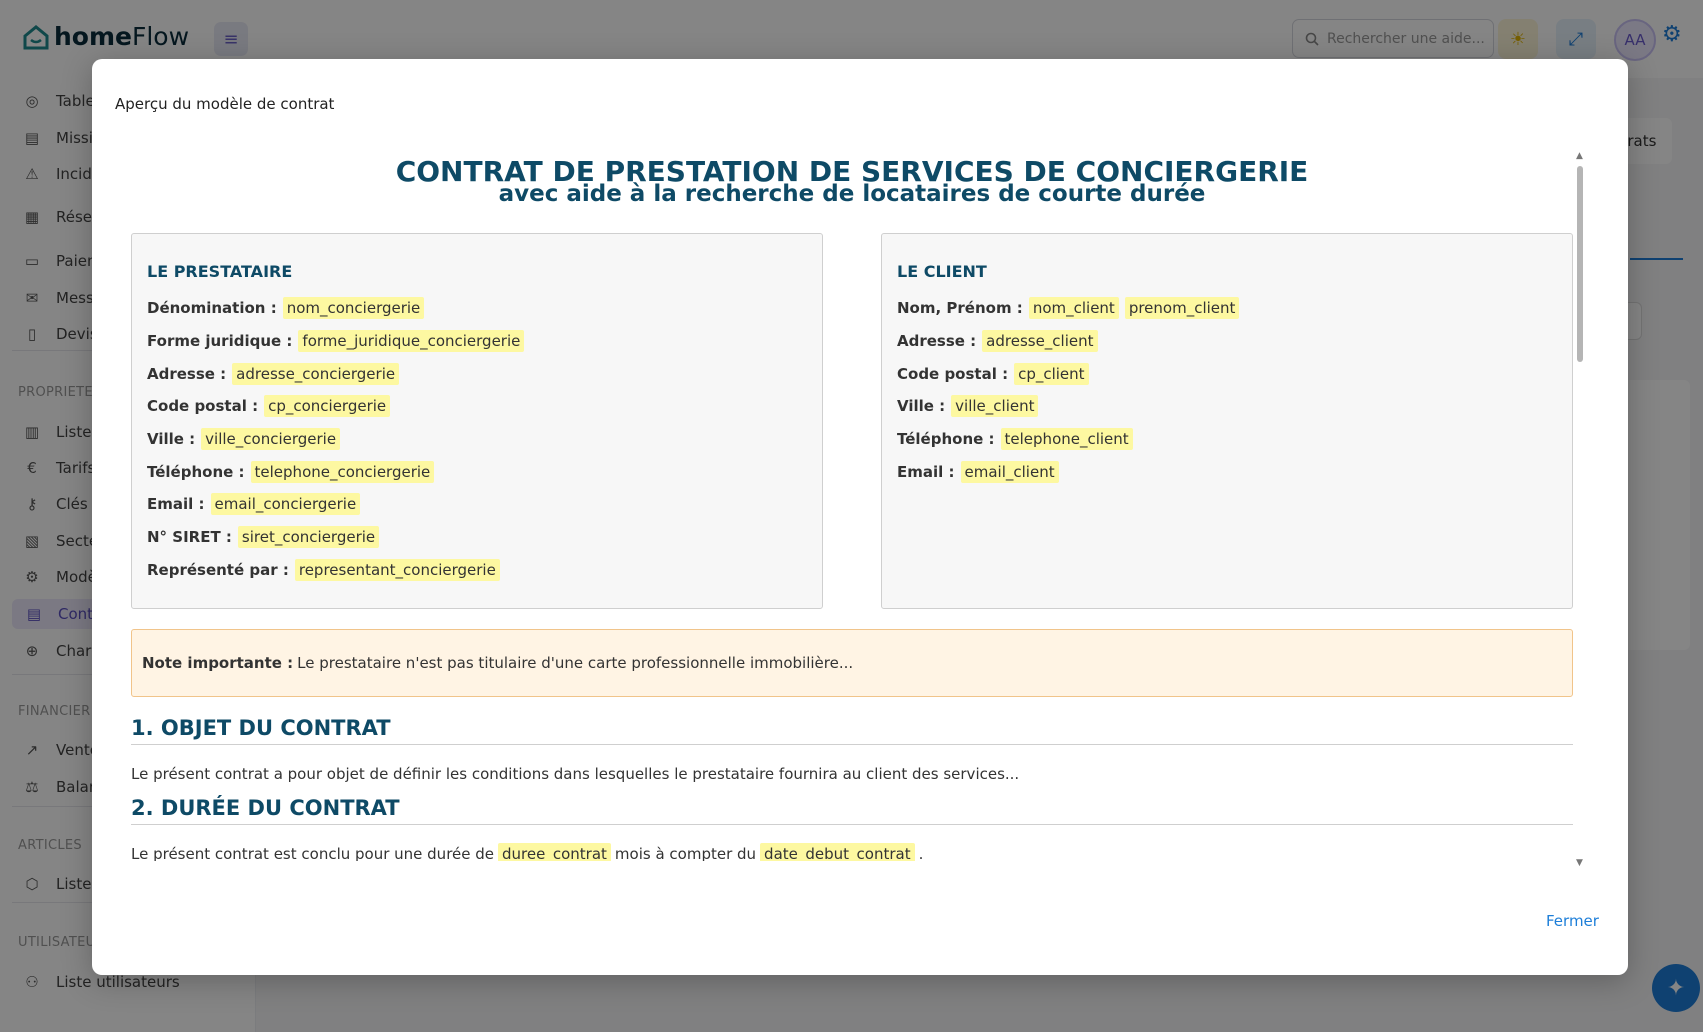  Describe the element at coordinates (218, 569) in the screenshot. I see `prestataire-field-label: Représenté par :` at that location.